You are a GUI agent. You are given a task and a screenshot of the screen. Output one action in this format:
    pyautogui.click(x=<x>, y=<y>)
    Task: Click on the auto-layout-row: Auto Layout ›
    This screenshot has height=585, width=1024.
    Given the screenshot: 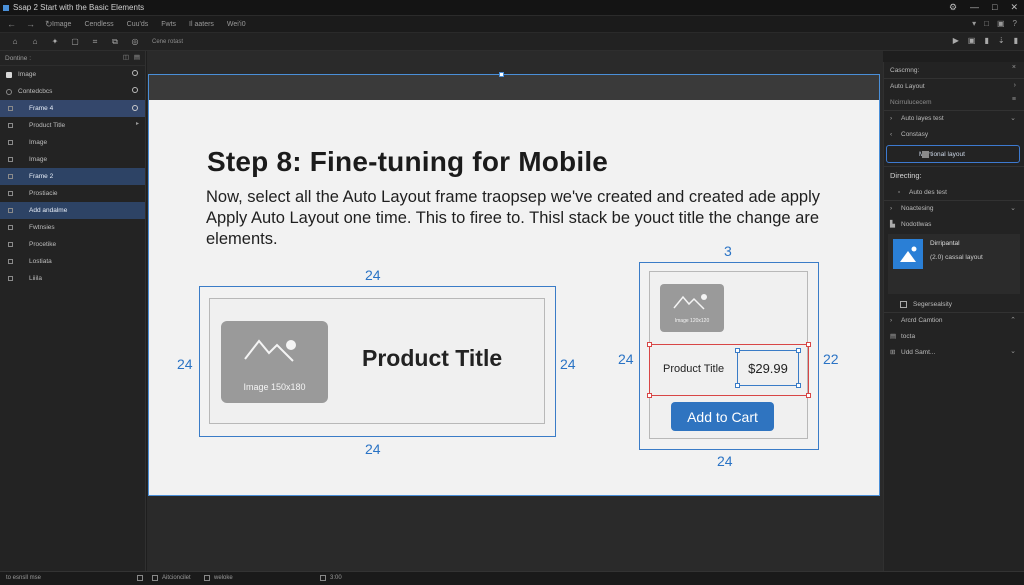 What is the action you would take?
    pyautogui.click(x=954, y=86)
    